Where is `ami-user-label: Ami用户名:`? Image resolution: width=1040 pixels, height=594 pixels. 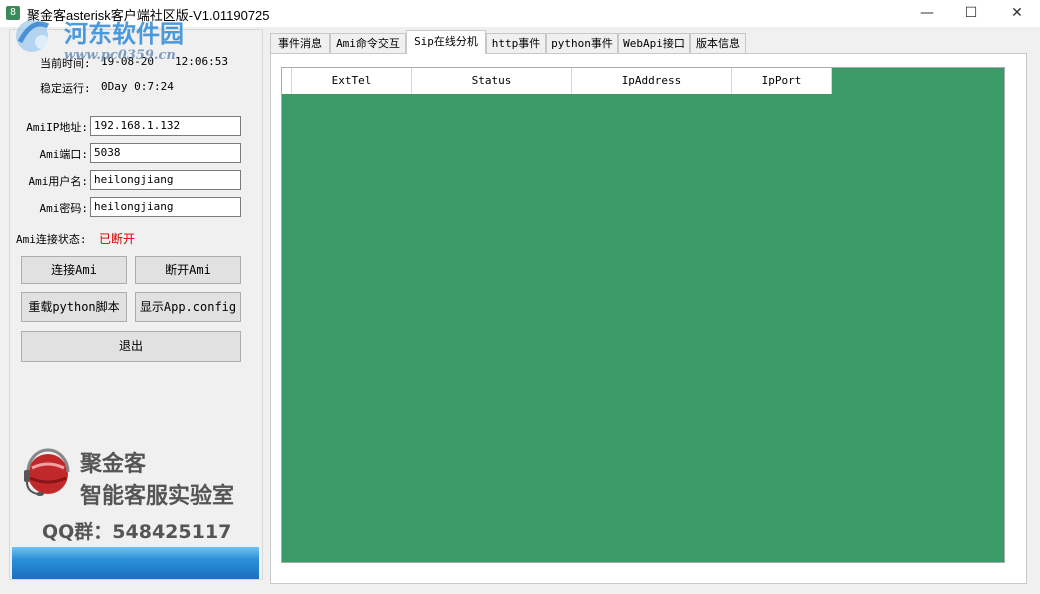 ami-user-label: Ami用户名: is located at coordinates (58, 181).